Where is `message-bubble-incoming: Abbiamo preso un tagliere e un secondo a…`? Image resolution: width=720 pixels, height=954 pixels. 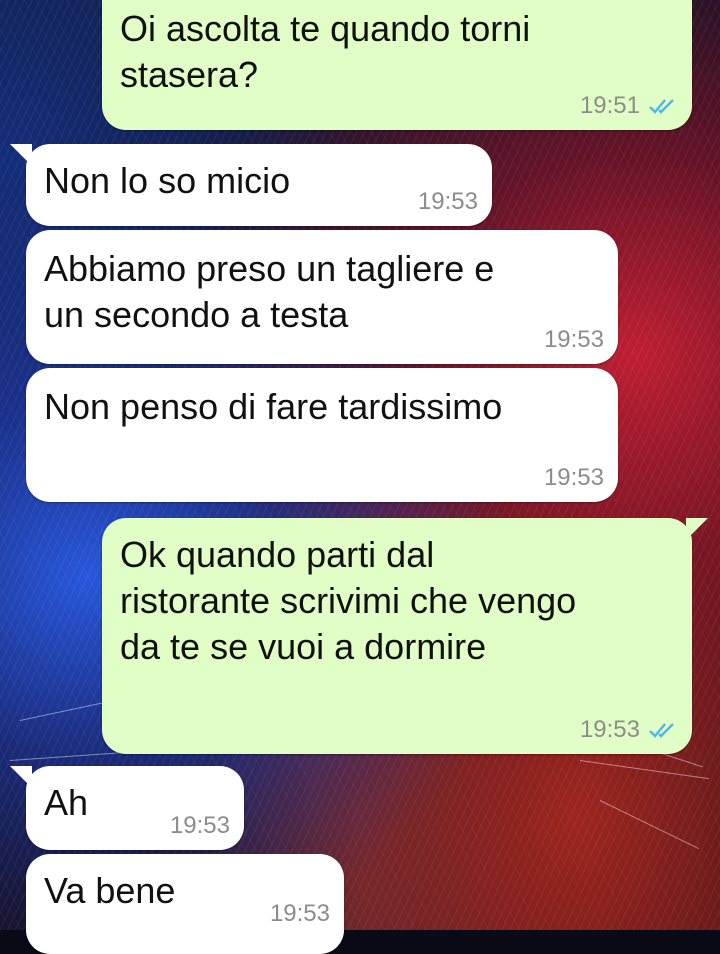 message-bubble-incoming: Abbiamo preso un tagliere e un secondo a… is located at coordinates (322, 297).